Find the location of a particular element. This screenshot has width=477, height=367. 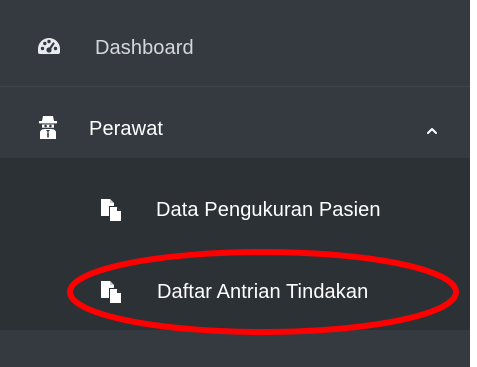

sidebar-item-label: Perawat is located at coordinates (126, 129).